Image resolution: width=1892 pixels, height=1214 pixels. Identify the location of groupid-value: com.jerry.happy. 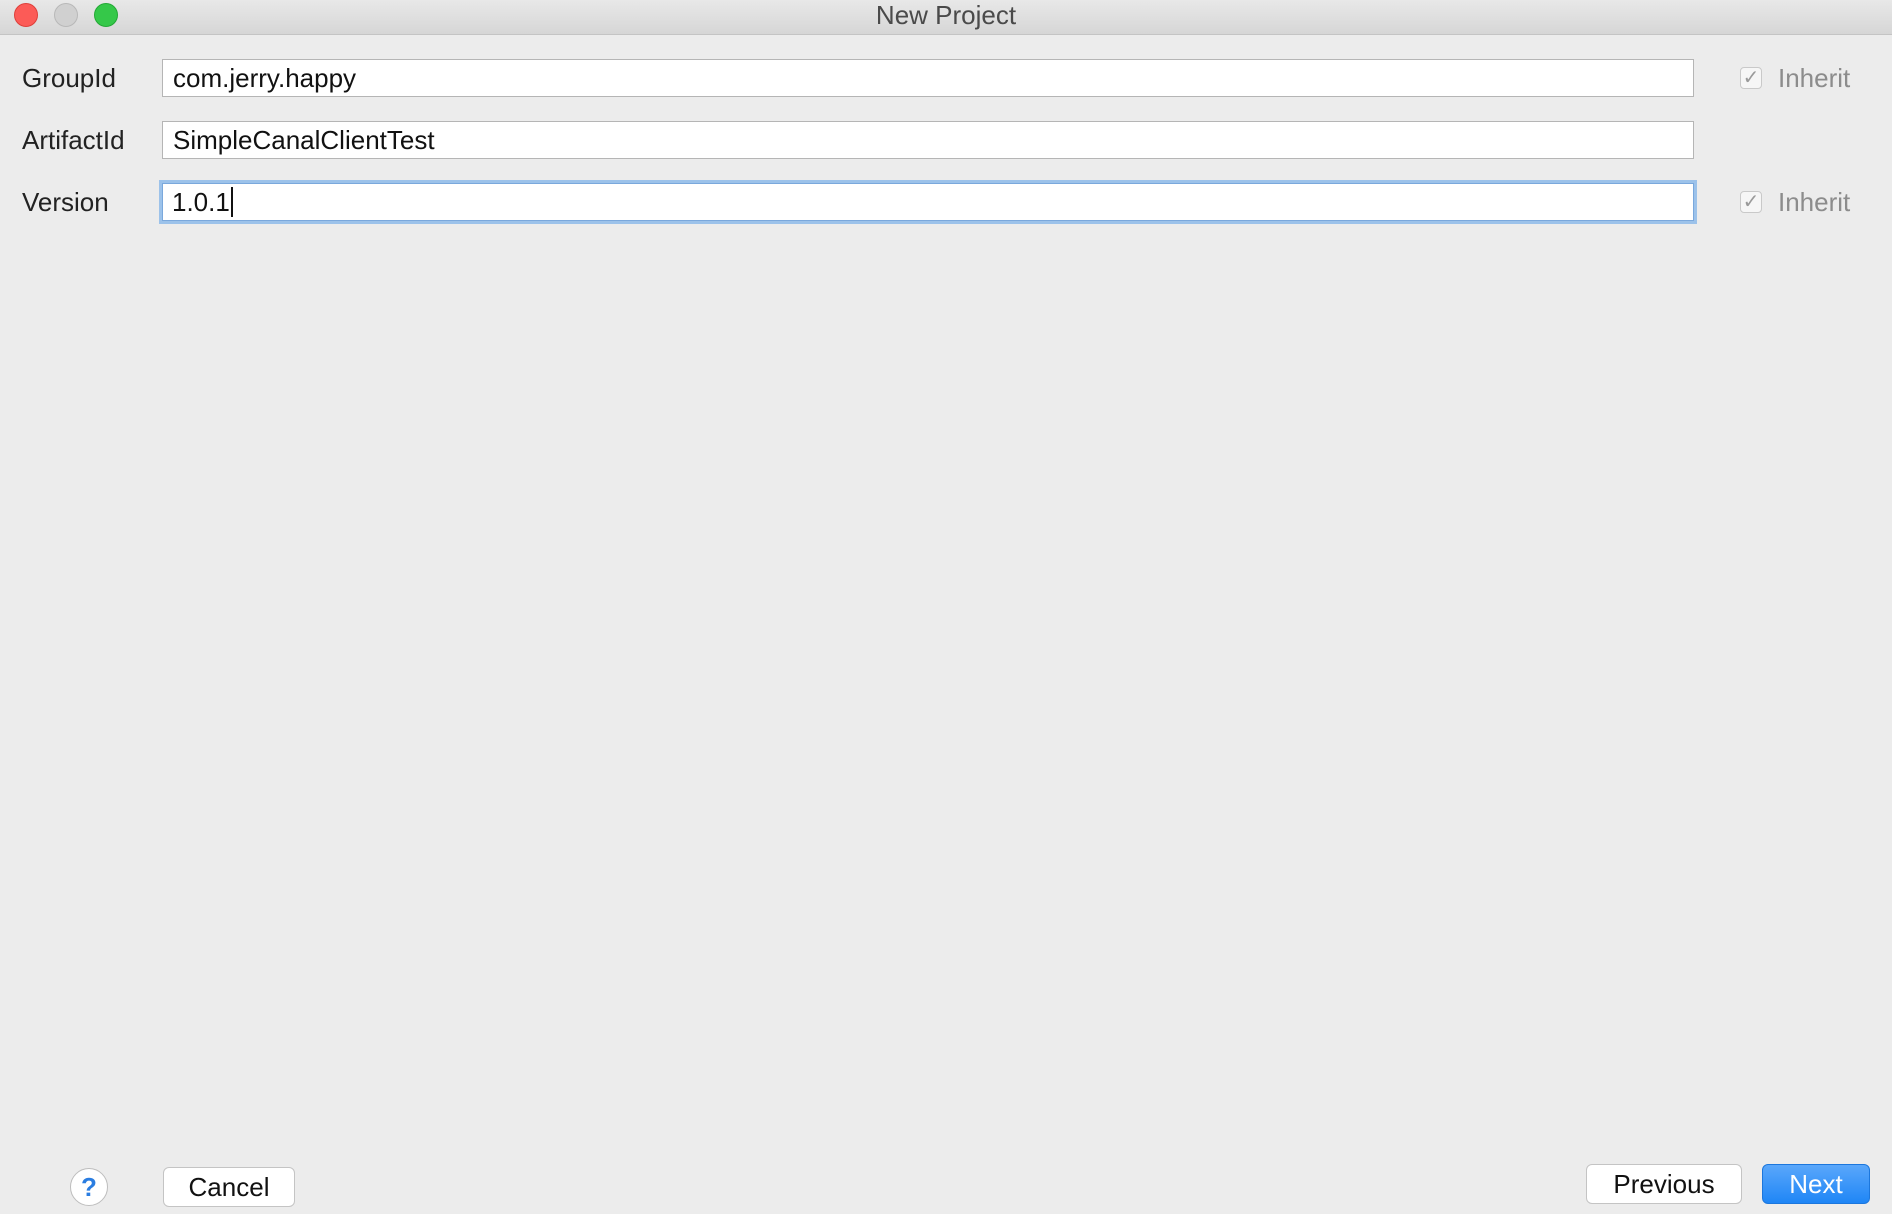
(265, 78).